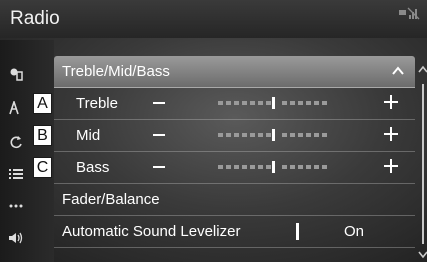 Image resolution: width=427 pixels, height=262 pixels. Describe the element at coordinates (16, 108) in the screenshot. I see `sound-settings-icon` at that location.